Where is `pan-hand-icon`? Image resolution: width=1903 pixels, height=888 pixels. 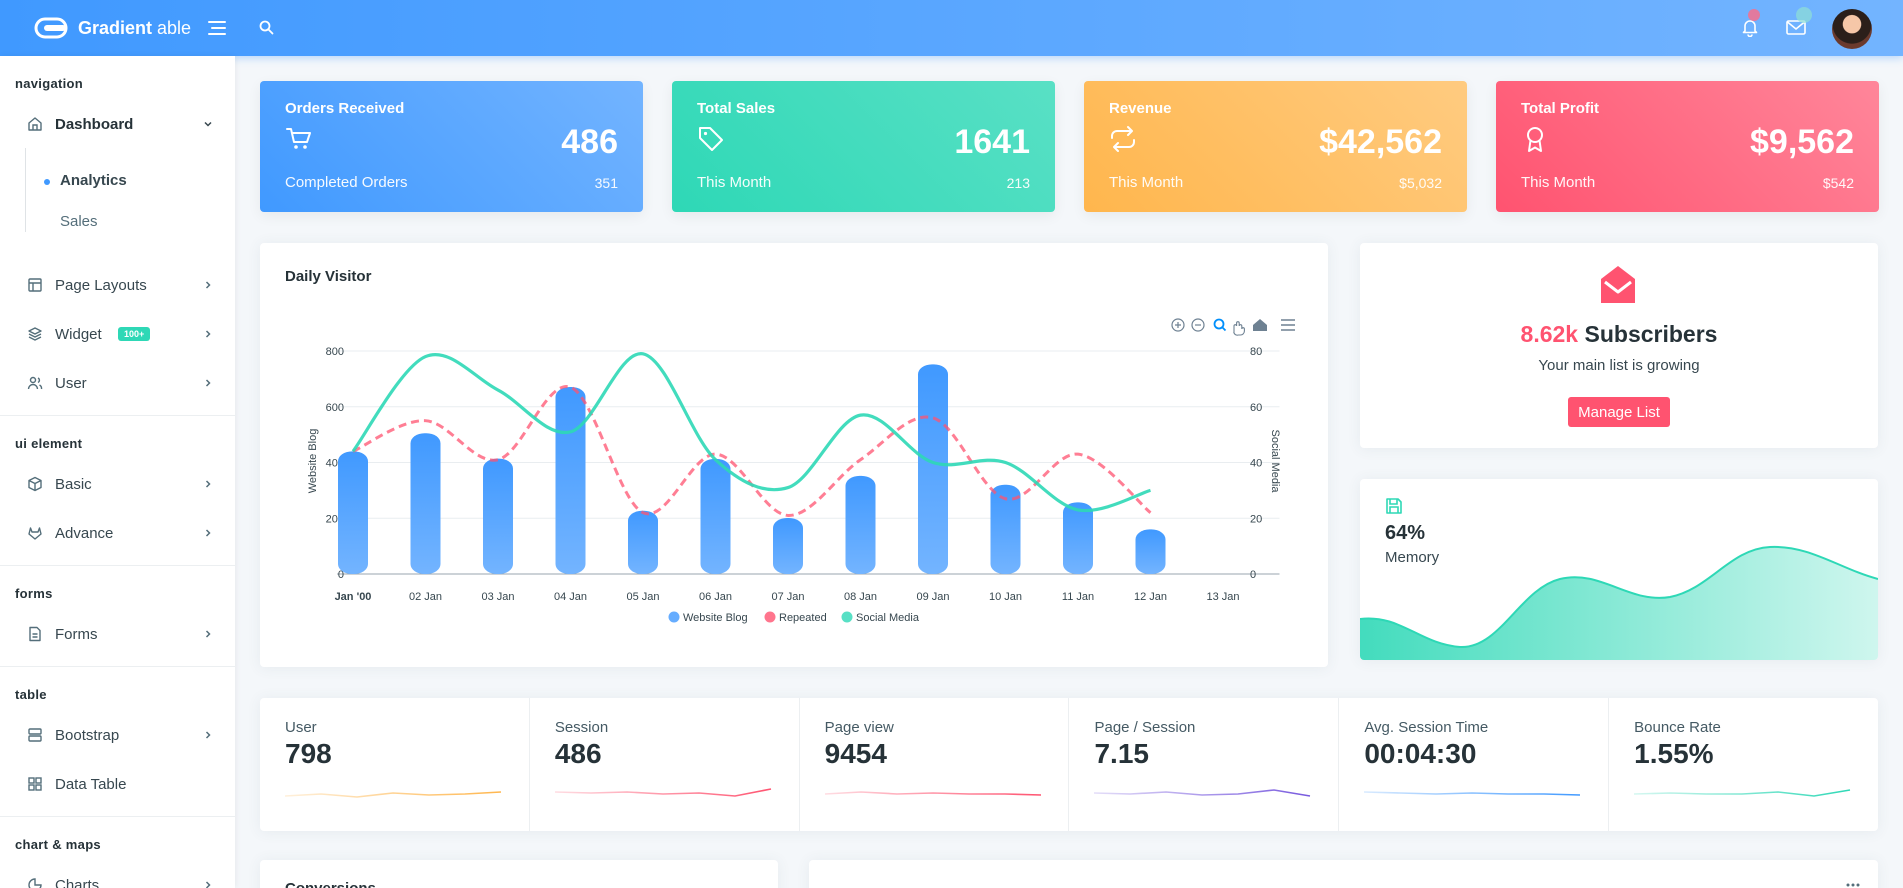 pan-hand-icon is located at coordinates (1239, 328).